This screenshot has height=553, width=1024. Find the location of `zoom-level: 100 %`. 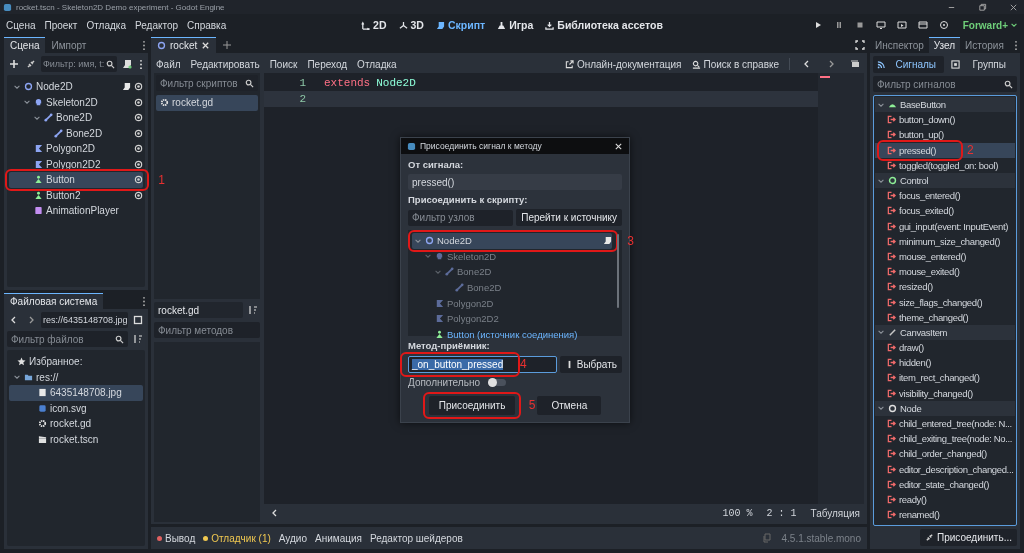

zoom-level: 100 % is located at coordinates (737, 513).